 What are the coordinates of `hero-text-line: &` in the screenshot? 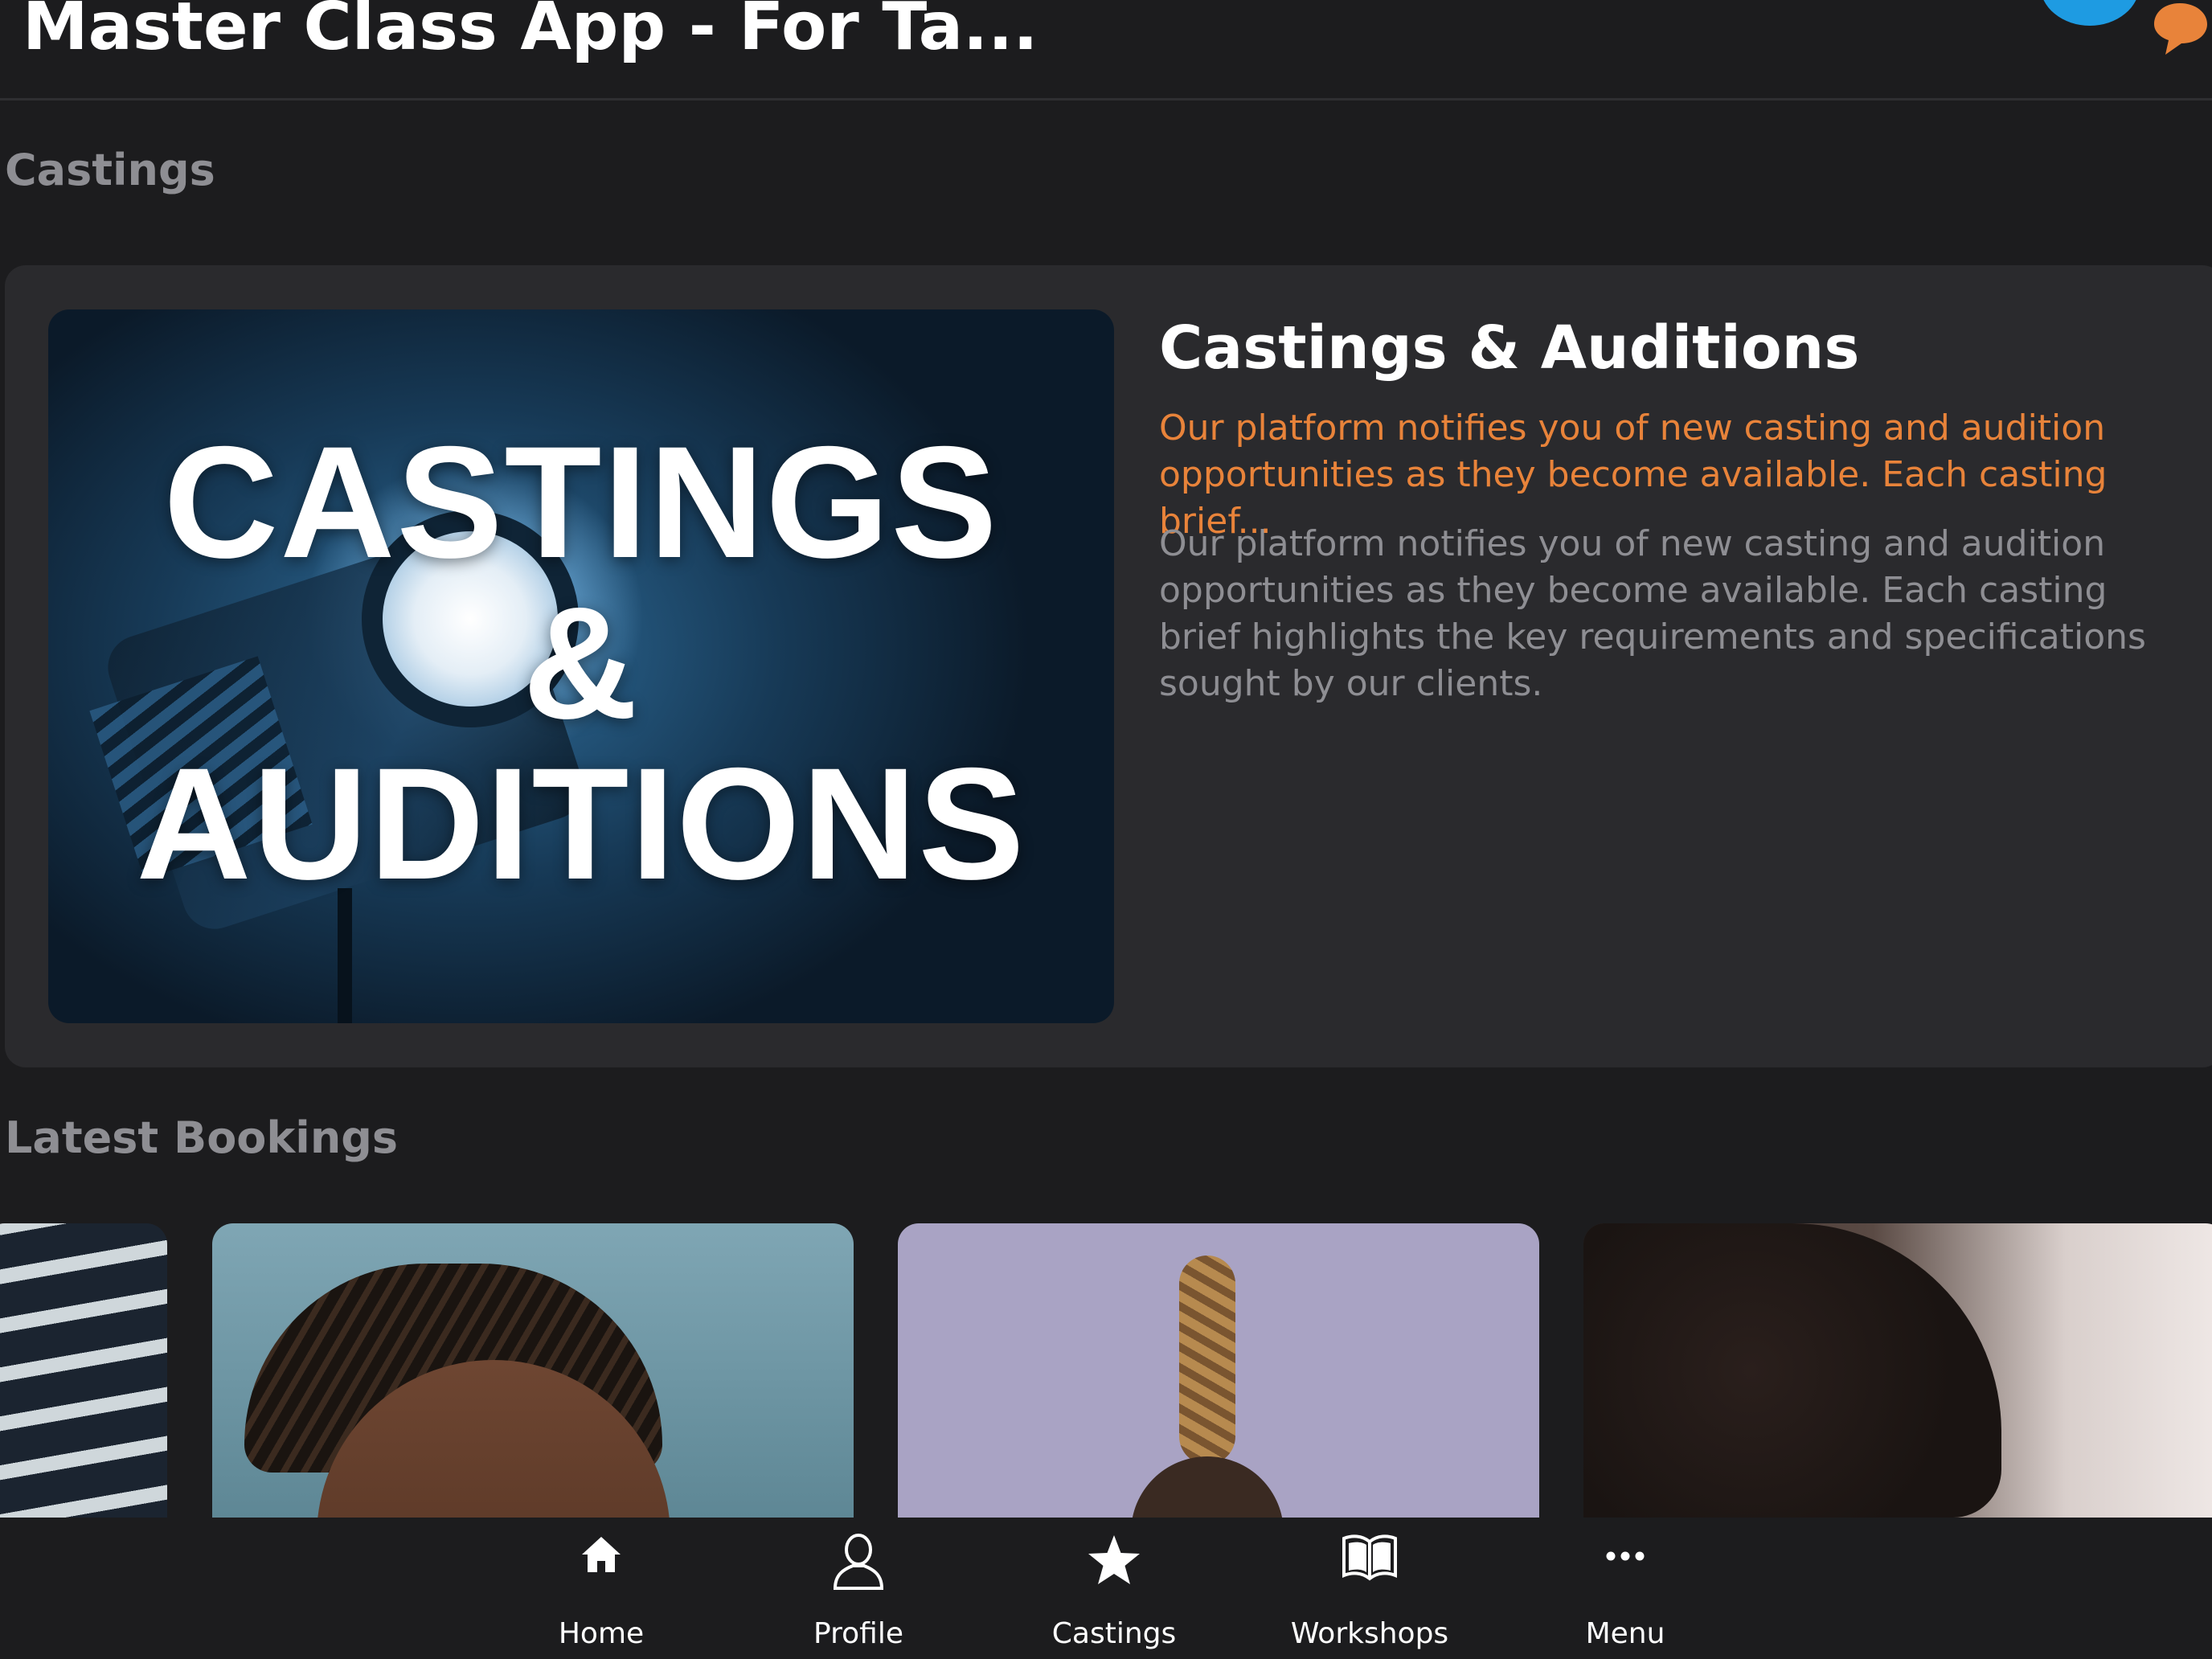 It's located at (581, 663).